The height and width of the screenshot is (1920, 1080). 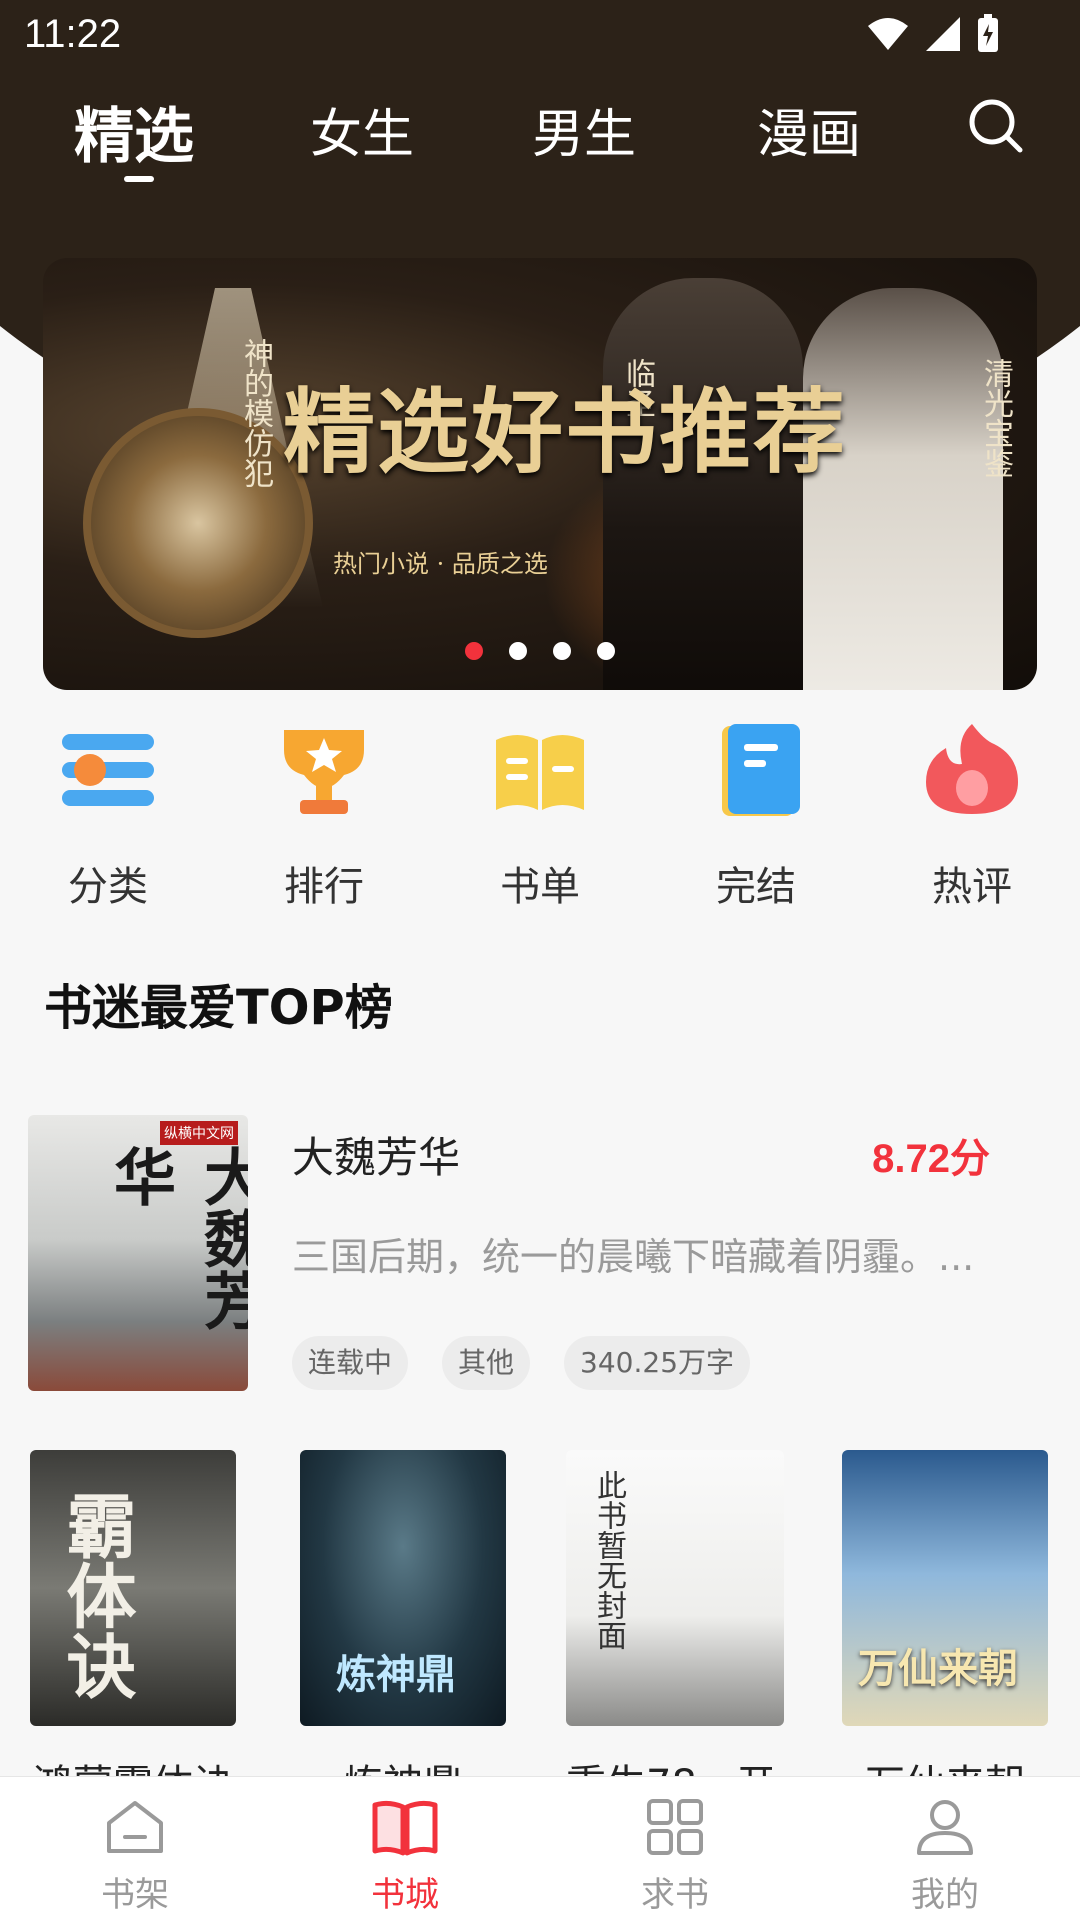 What do you see at coordinates (73, 34) in the screenshot?
I see `status-time: 11:22` at bounding box center [73, 34].